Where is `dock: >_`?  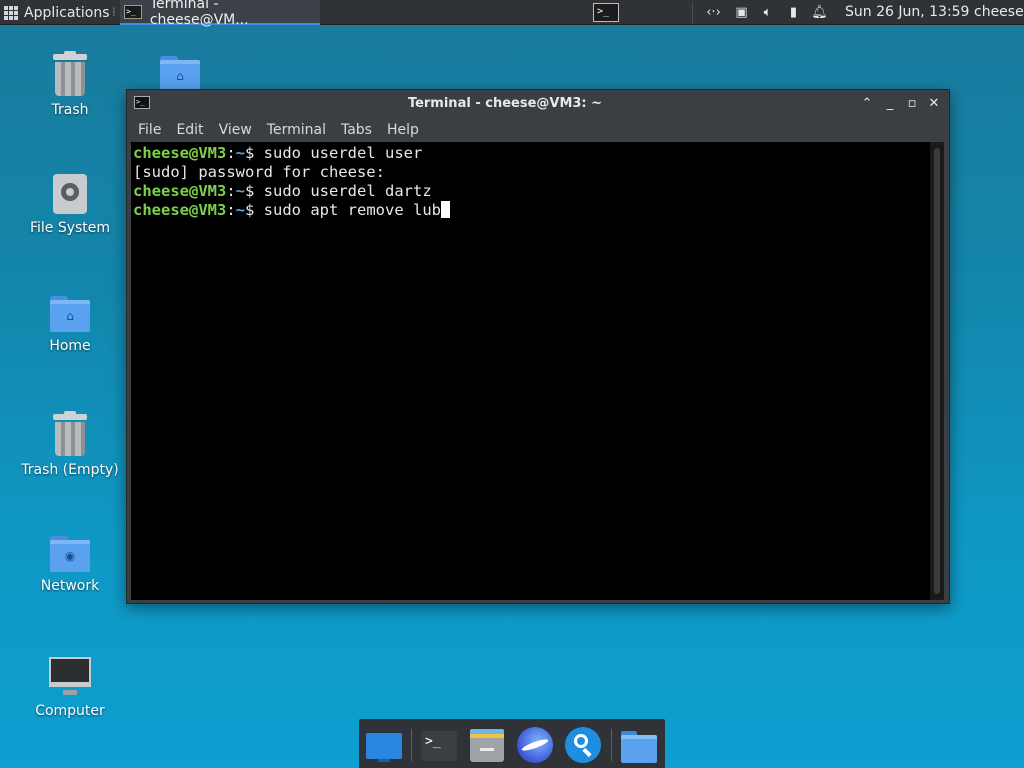
dock: >_ is located at coordinates (512, 743).